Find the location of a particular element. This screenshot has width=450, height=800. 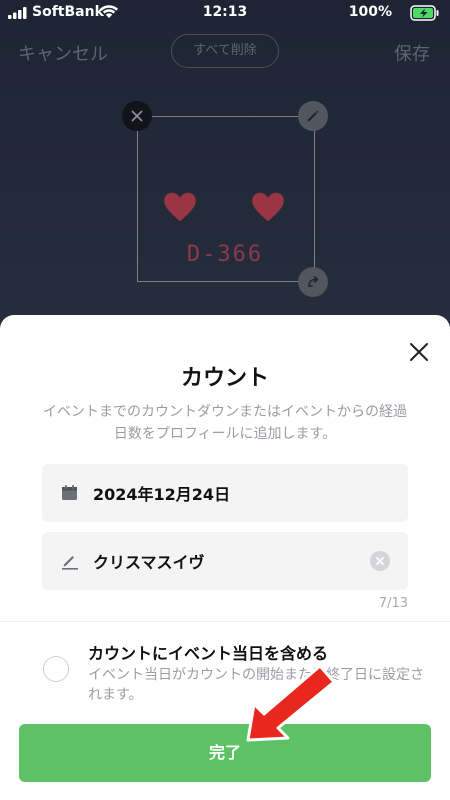

arrow-icon is located at coordinates (291, 703).